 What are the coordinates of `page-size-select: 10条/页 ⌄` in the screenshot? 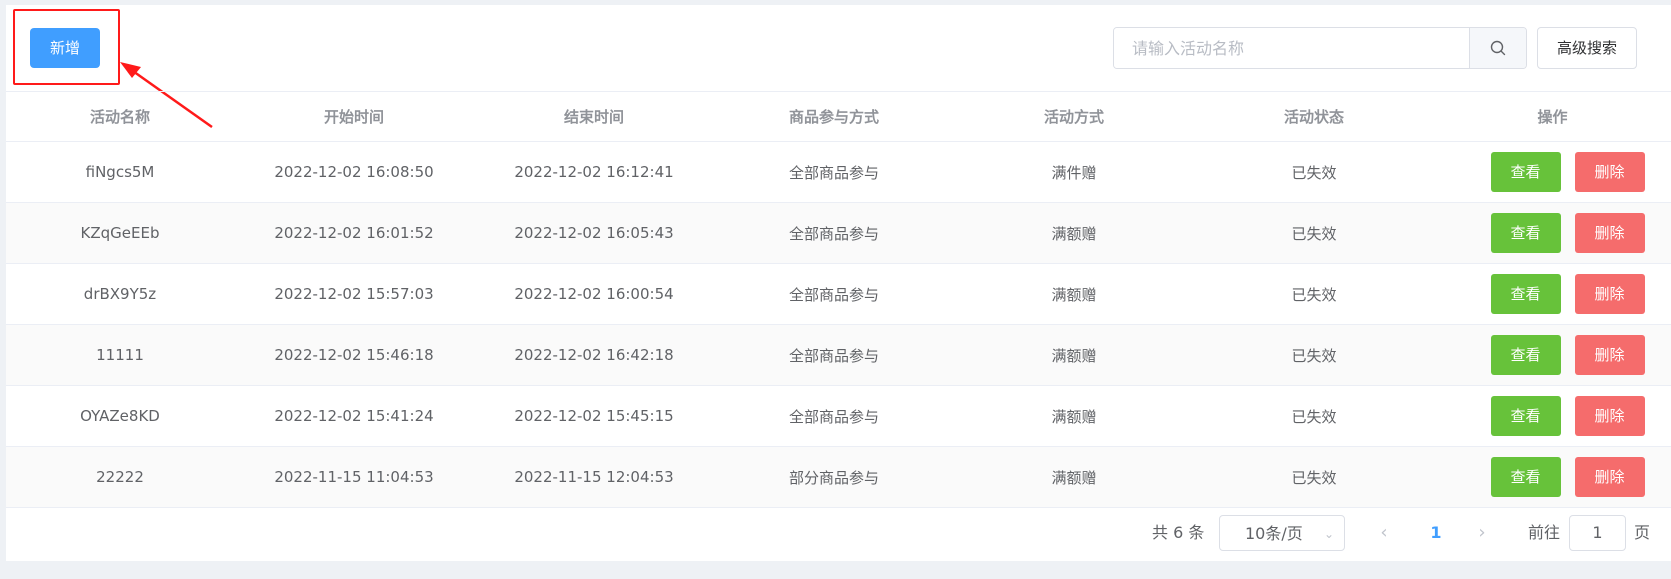 It's located at (1282, 533).